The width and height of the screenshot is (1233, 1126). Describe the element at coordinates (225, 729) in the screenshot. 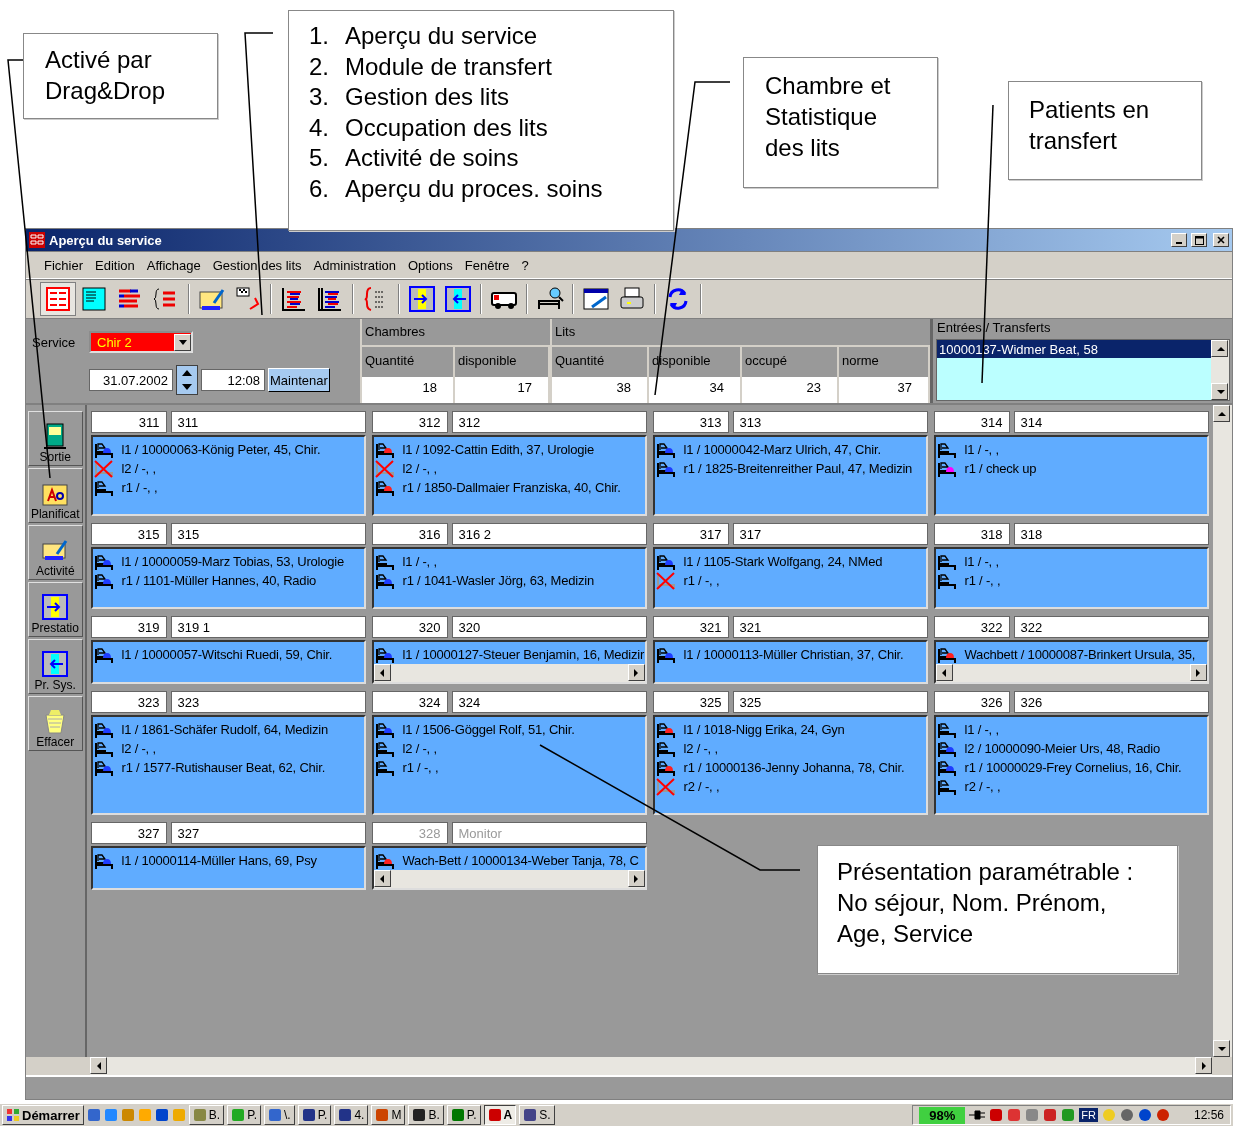

I see `bed-entry: l1 / 1861-Schäfer Rudolf, 64, Medizin` at that location.